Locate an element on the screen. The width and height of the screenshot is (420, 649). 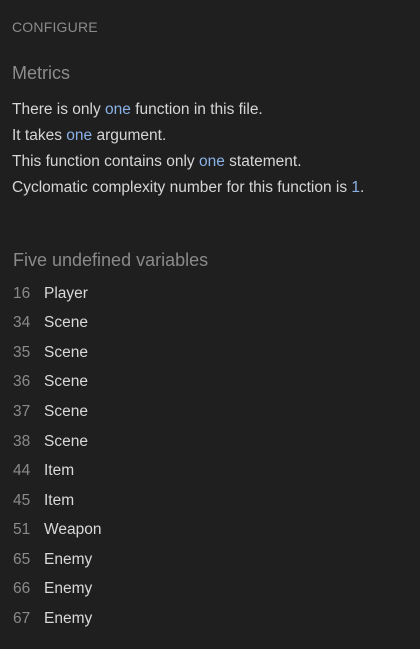
variable-row: 45 Item is located at coordinates (57, 501).